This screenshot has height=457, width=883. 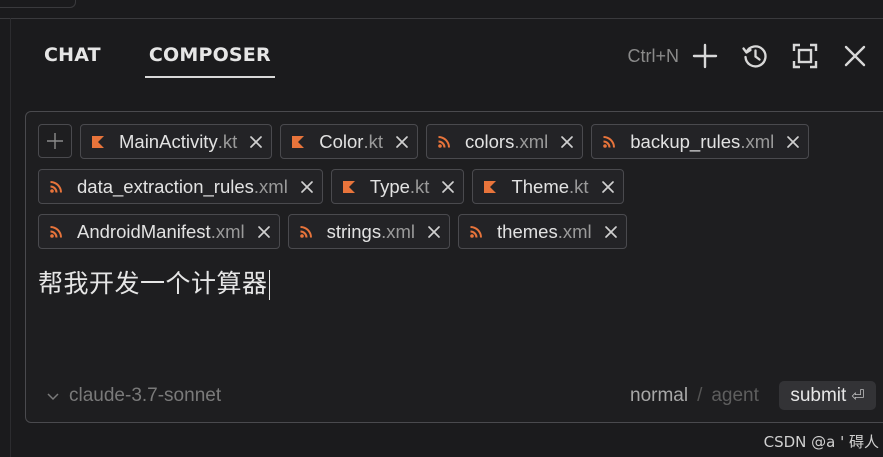 What do you see at coordinates (10, 237) in the screenshot?
I see `panel-divider` at bounding box center [10, 237].